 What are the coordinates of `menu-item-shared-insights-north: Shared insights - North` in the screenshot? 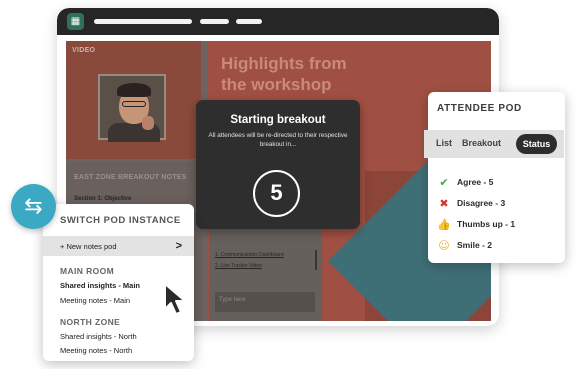 It's located at (98, 336).